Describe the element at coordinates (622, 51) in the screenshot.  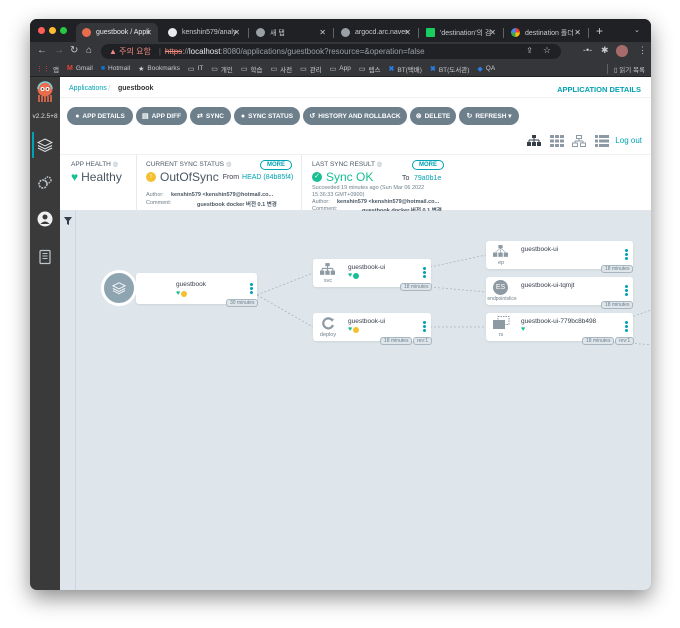
I see `profile-avatar` at that location.